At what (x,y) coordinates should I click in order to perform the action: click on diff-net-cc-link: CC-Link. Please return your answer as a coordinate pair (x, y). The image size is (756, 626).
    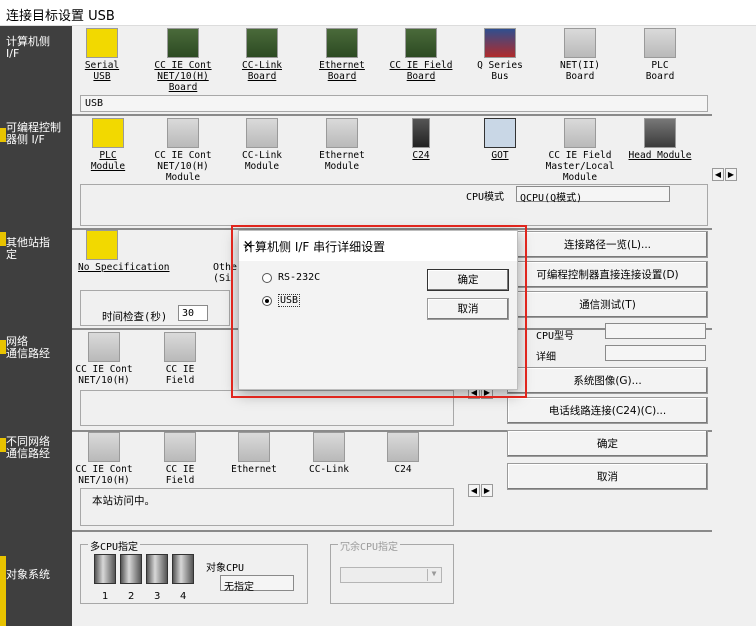
    Looking at the image, I should click on (329, 453).